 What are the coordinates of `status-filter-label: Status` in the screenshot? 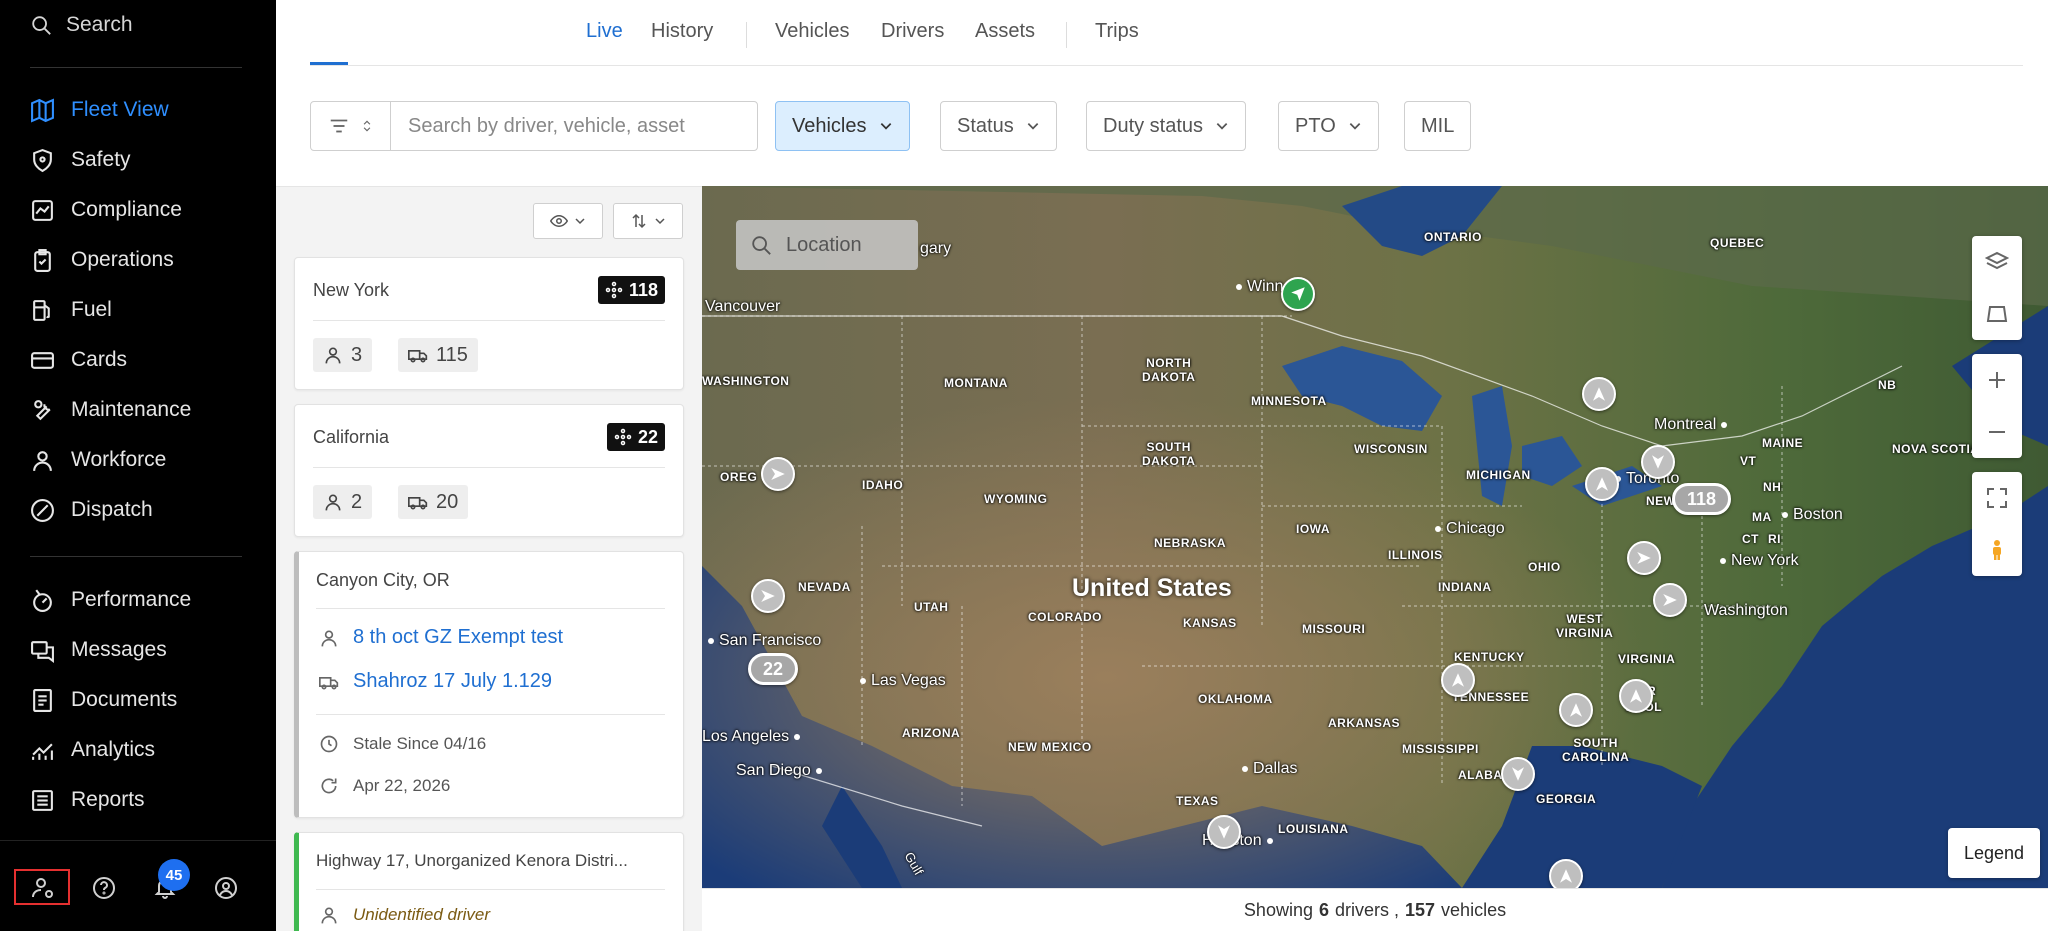 It's located at (985, 125).